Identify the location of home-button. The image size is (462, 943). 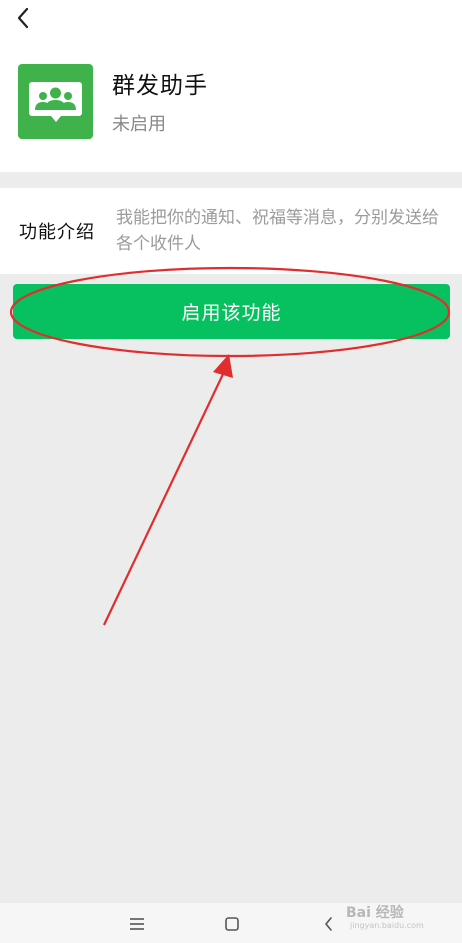
(232, 924).